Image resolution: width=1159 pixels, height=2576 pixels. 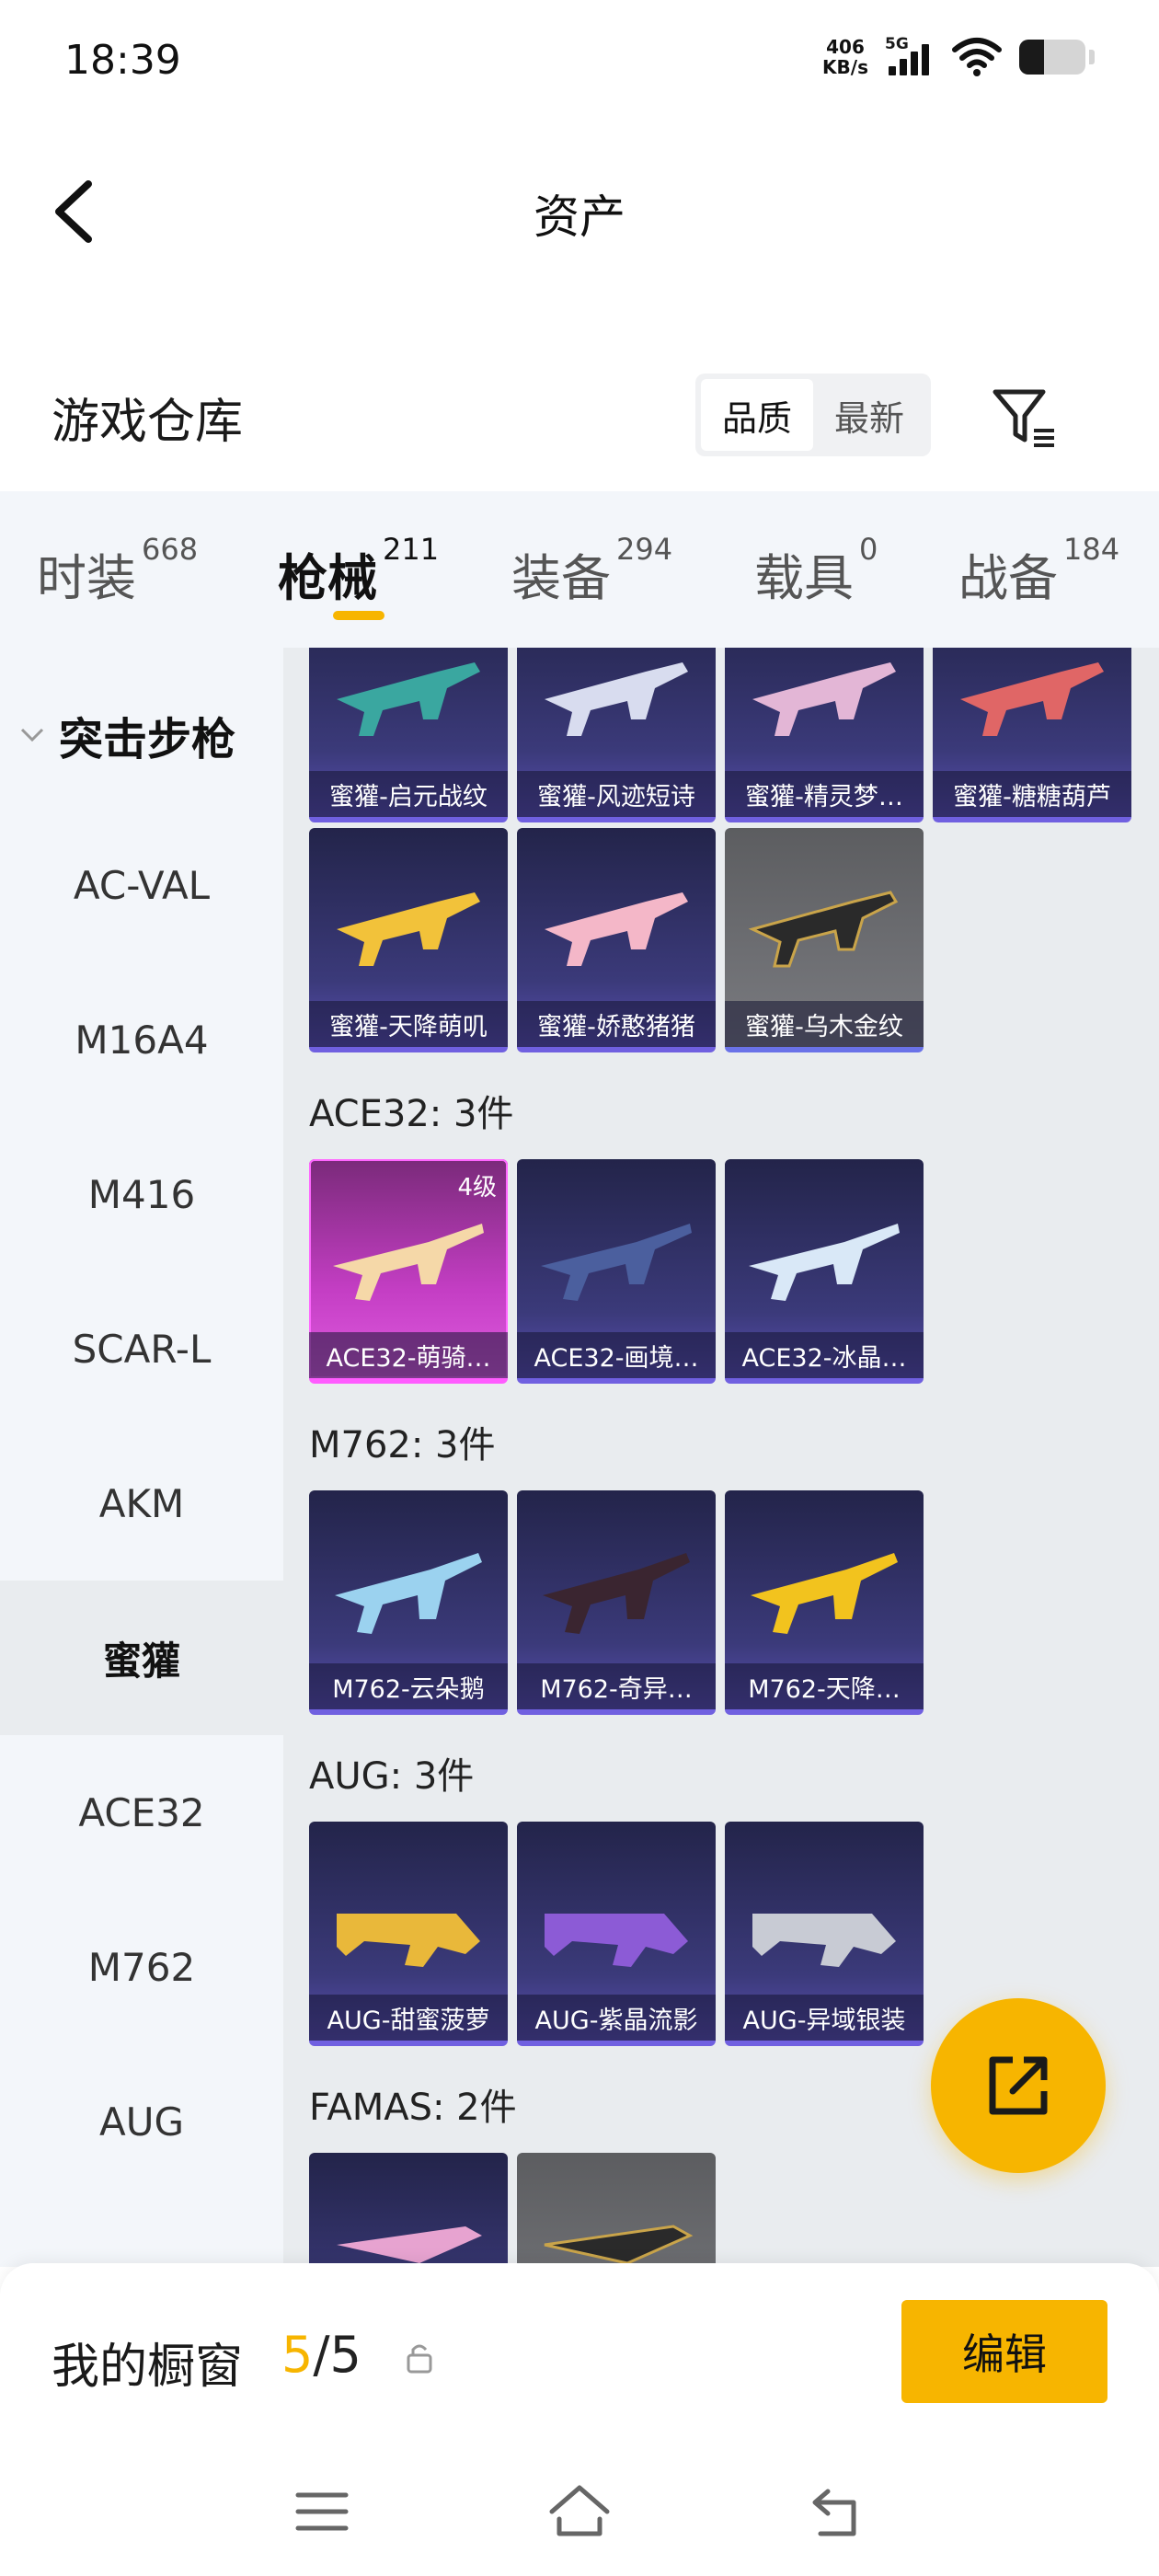 I want to click on sort-option-quality: 品质, so click(x=757, y=415).